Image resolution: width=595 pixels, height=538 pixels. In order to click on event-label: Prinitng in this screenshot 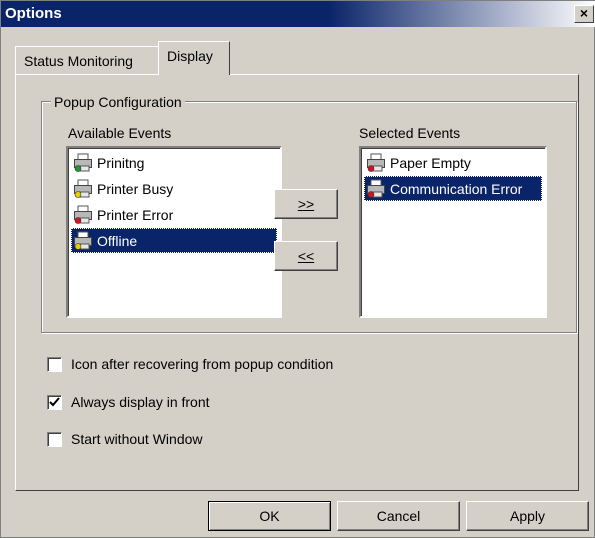, I will do `click(121, 162)`.